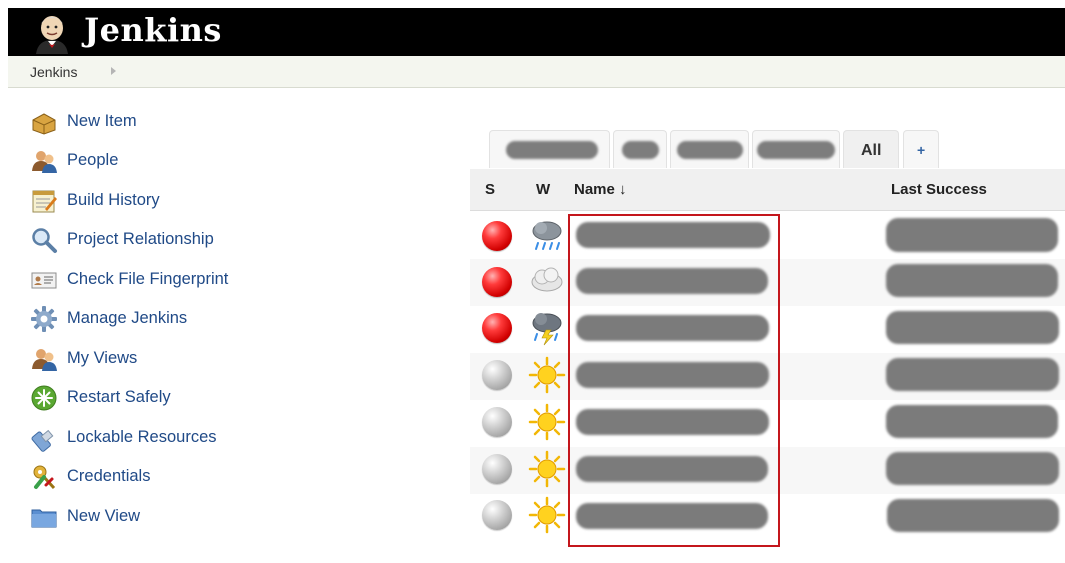  What do you see at coordinates (140, 239) in the screenshot?
I see `sidebar-item-label: Project Relationship` at bounding box center [140, 239].